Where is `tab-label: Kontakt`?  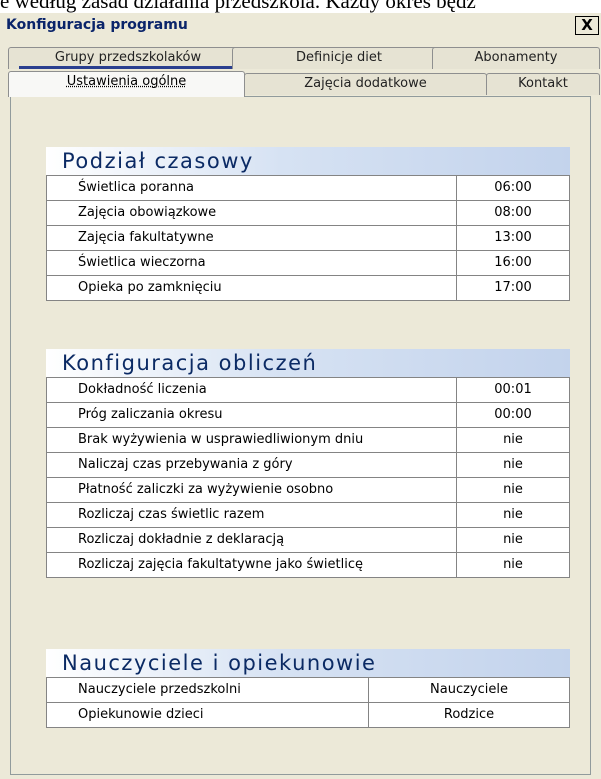
tab-label: Kontakt is located at coordinates (543, 83).